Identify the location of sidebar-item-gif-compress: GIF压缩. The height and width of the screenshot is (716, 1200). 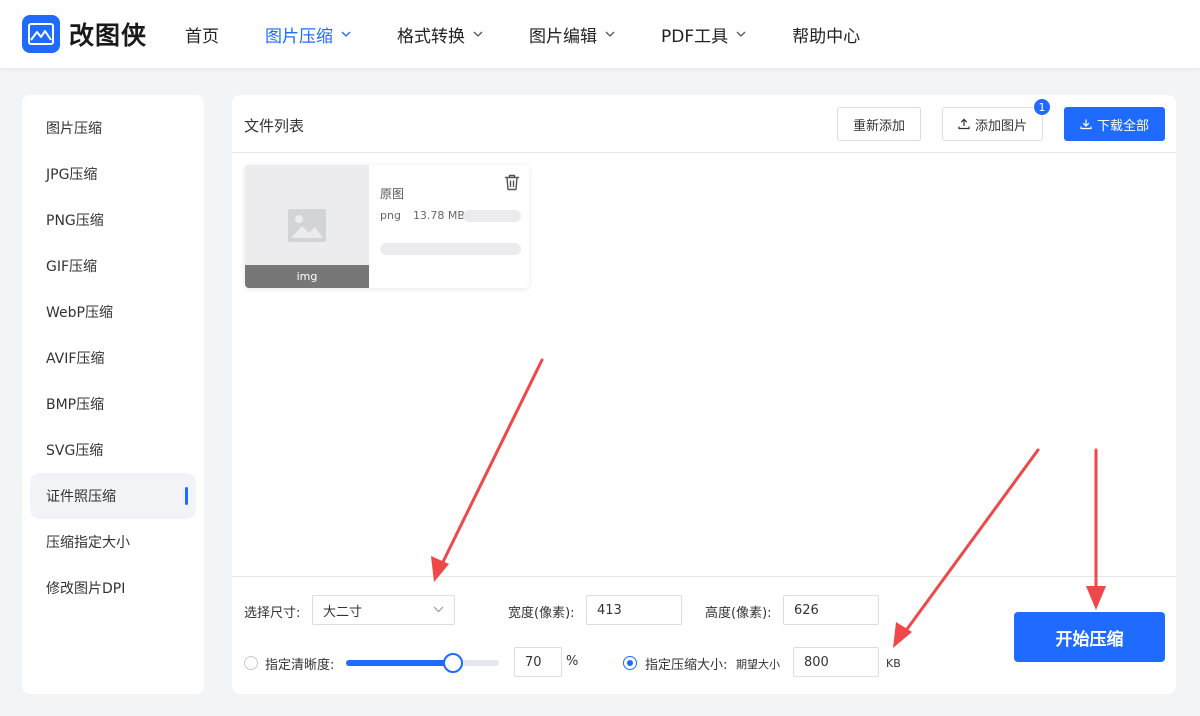
(113, 266).